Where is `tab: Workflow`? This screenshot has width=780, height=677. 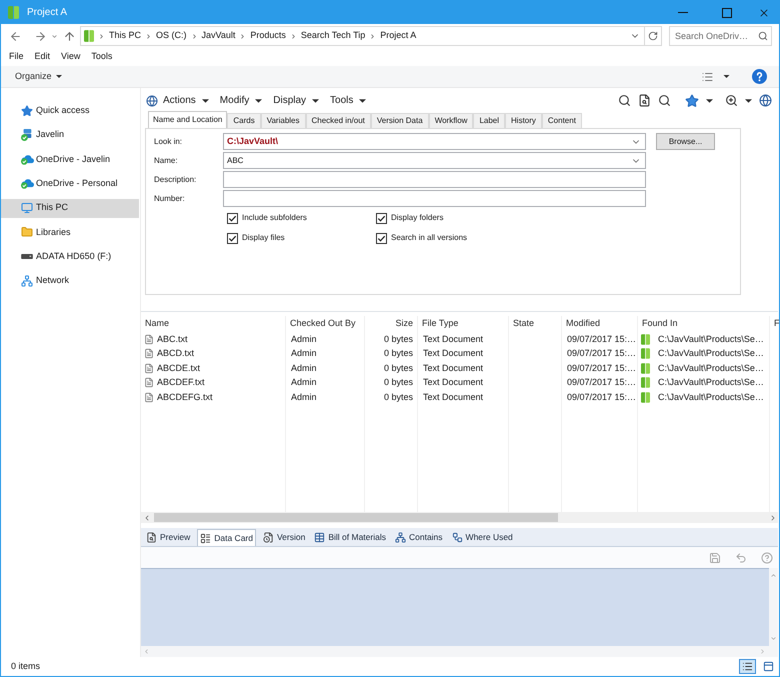
tab: Workflow is located at coordinates (451, 120).